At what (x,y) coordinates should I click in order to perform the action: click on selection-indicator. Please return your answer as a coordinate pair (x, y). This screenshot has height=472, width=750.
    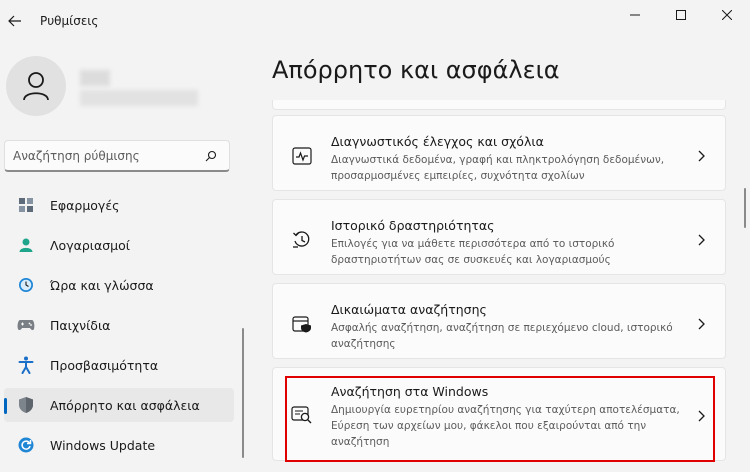
    Looking at the image, I should click on (5, 406).